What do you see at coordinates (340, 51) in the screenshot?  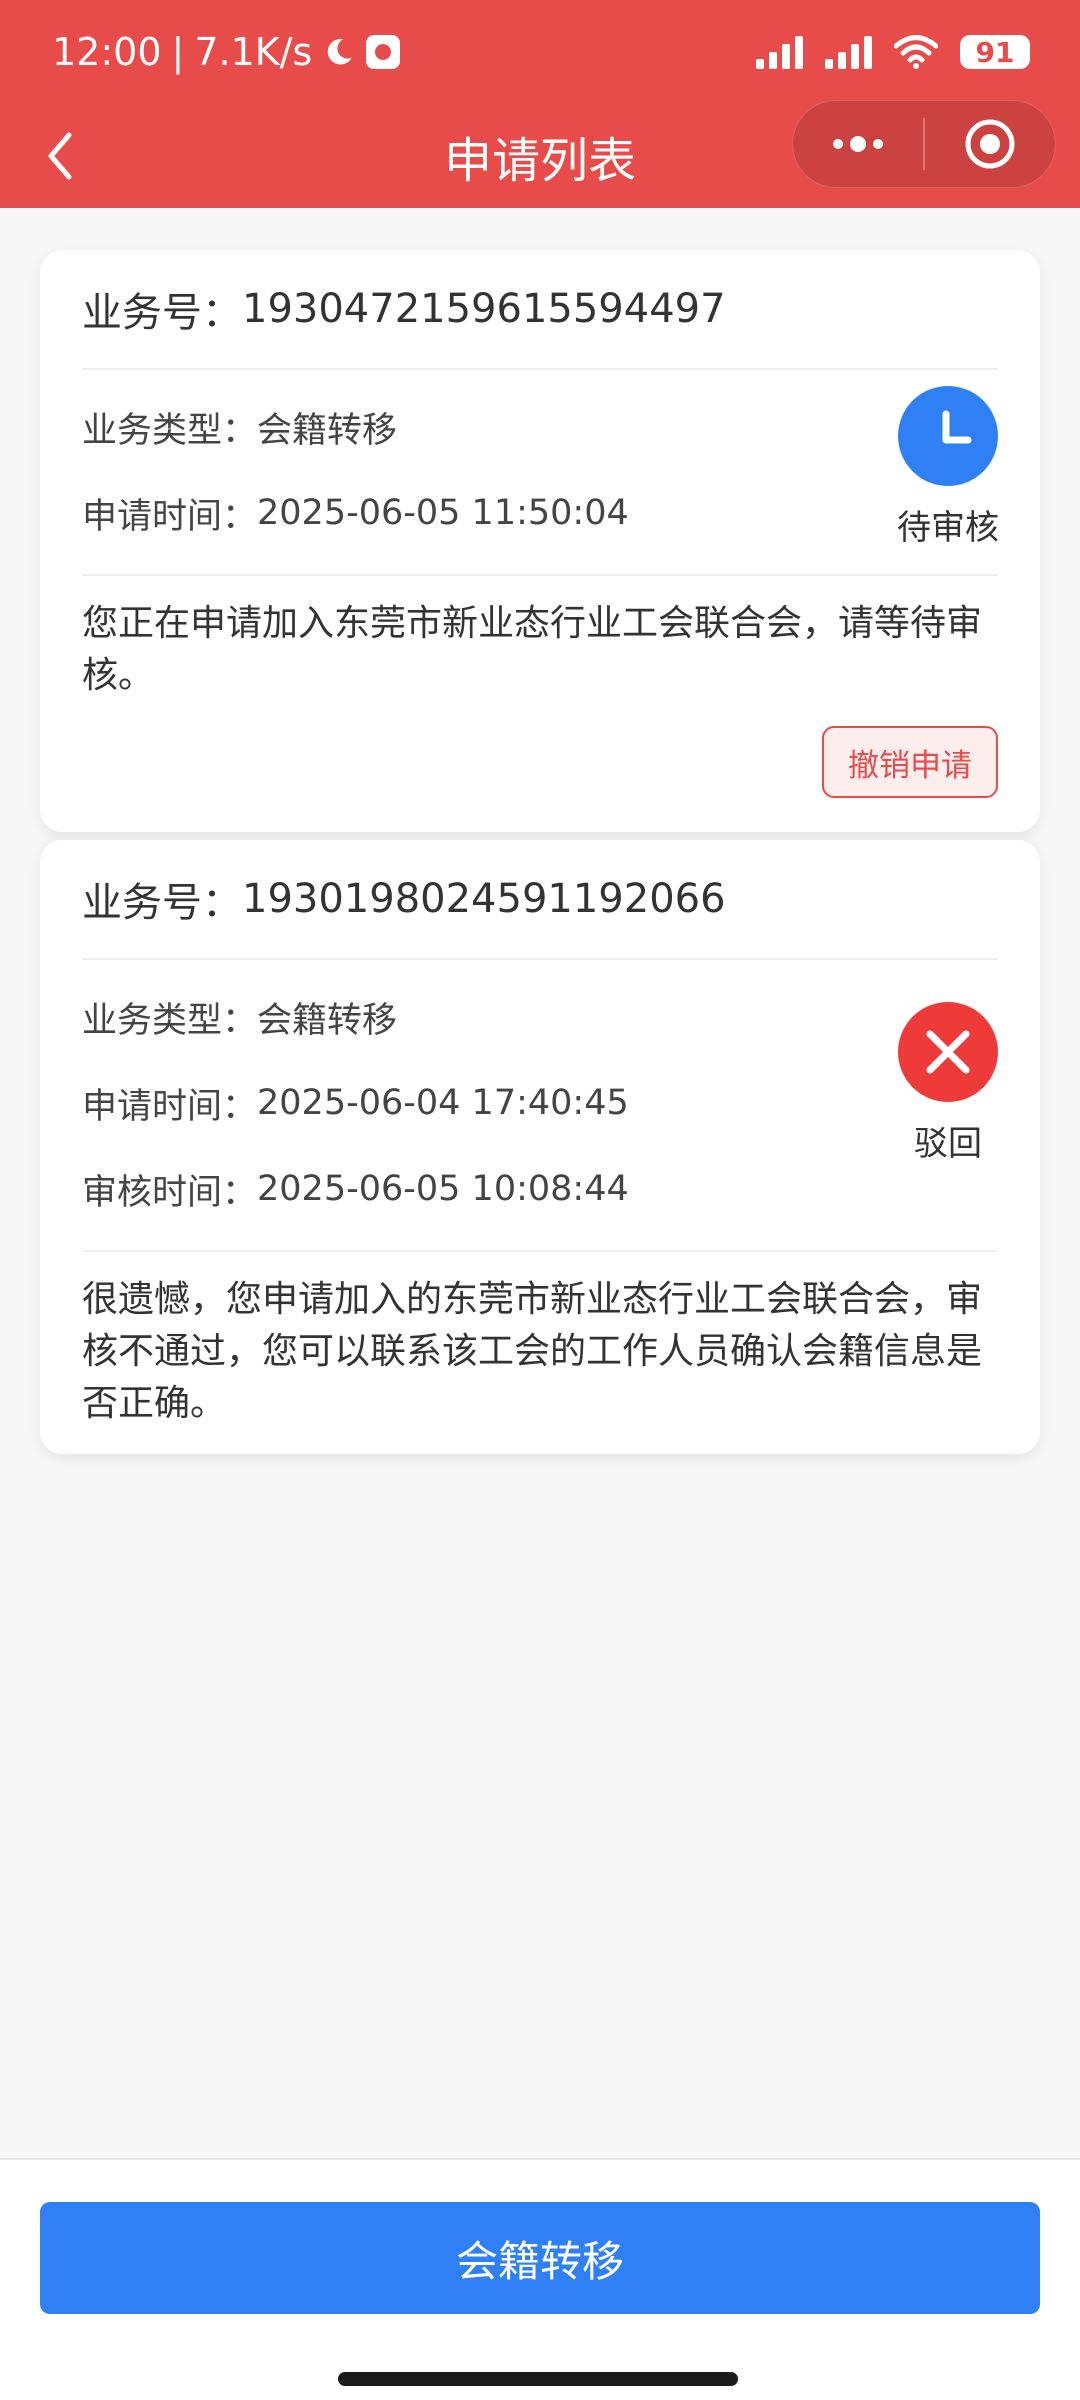 I see `moon-icon` at bounding box center [340, 51].